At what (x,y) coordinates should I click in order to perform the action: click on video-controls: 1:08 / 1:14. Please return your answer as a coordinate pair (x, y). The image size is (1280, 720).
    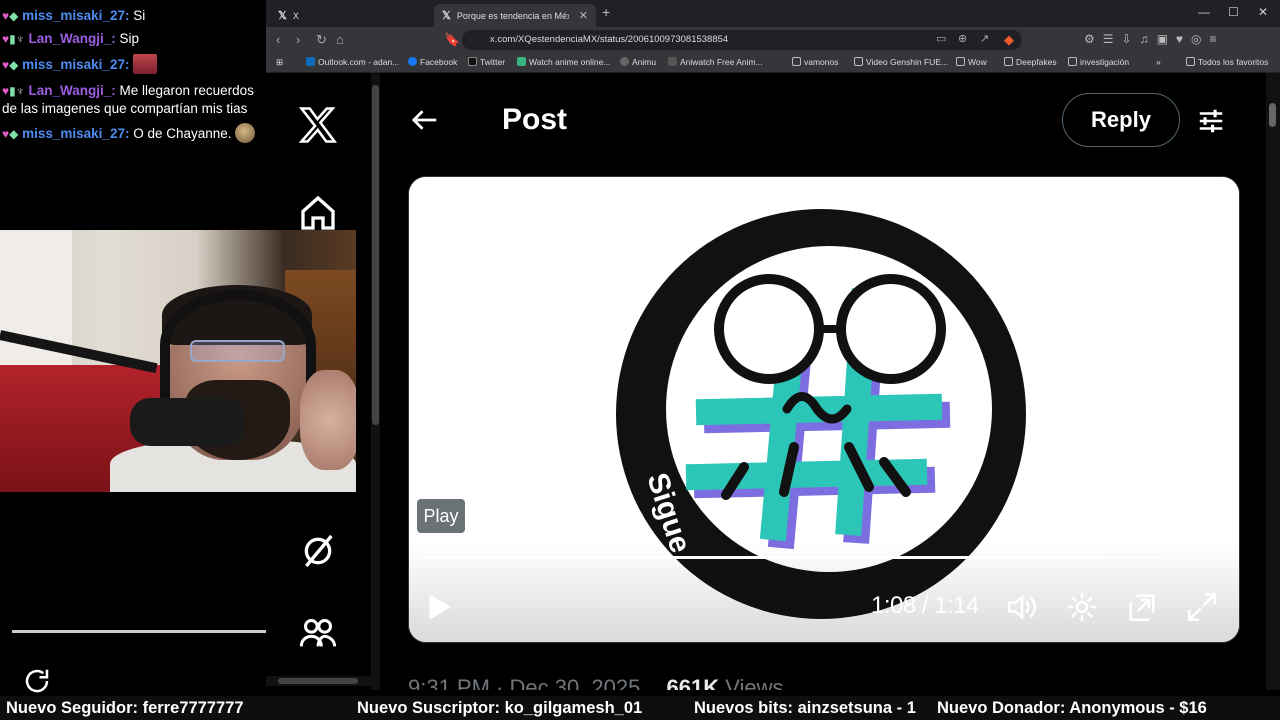
    Looking at the image, I should click on (824, 592).